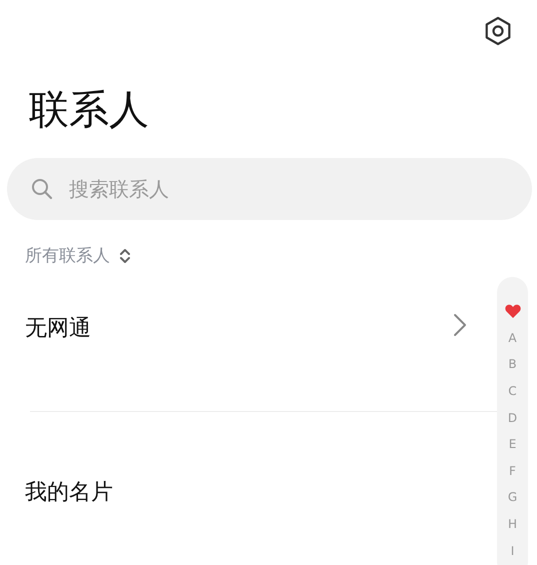 The width and height of the screenshot is (537, 565). I want to click on sort-toggle-icon, so click(125, 256).